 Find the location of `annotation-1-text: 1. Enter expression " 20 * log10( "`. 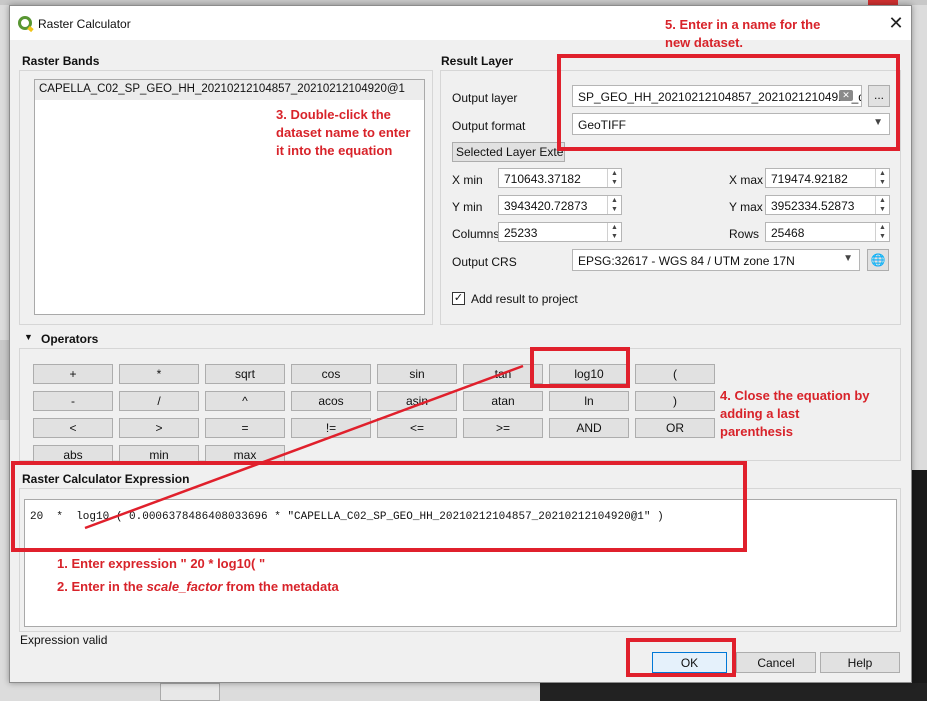

annotation-1-text: 1. Enter expression " 20 * log10( " is located at coordinates (161, 563).